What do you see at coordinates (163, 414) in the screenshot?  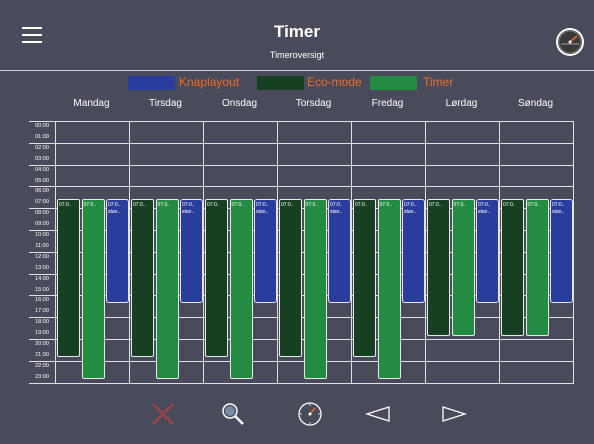 I see `delete-icon` at bounding box center [163, 414].